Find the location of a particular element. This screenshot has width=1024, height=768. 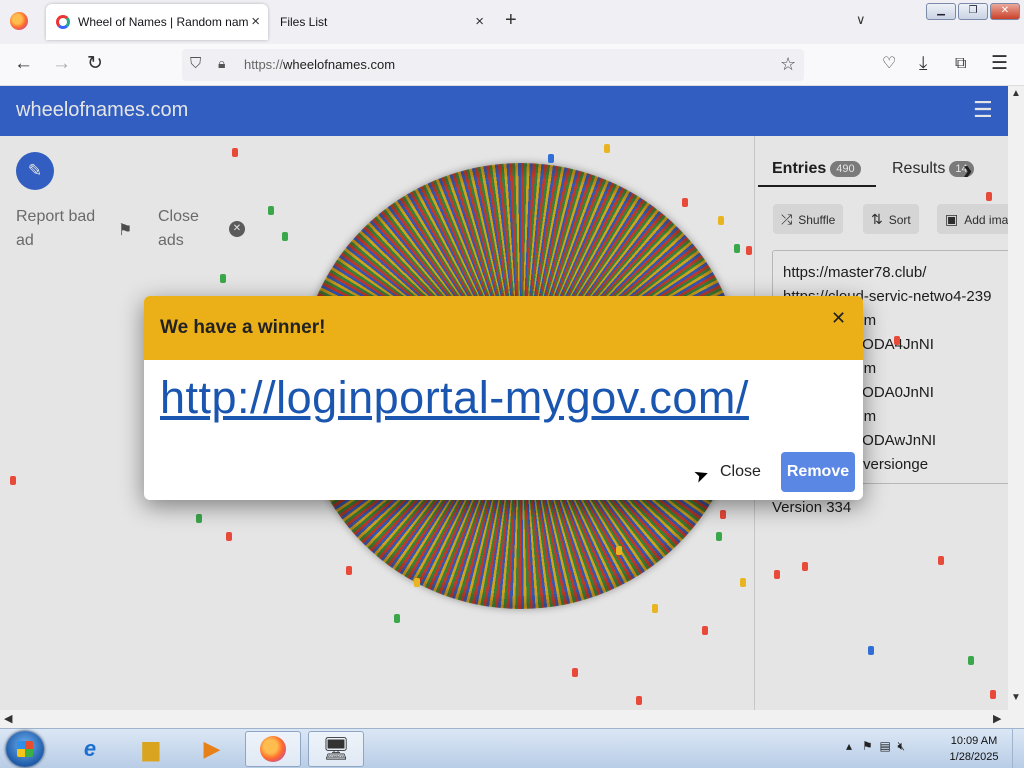

lock-icon: 🔒︎ is located at coordinates (221, 63).